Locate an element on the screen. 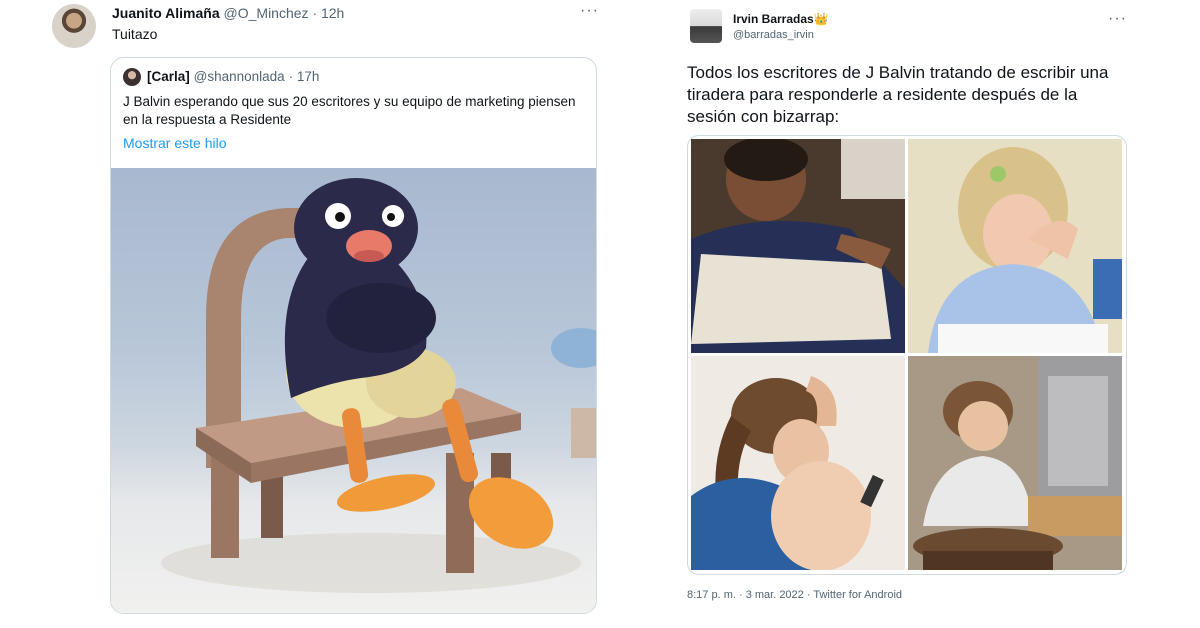 Image resolution: width=1200 pixels, height=628 pixels. sad-boy-image is located at coordinates (1015, 463).